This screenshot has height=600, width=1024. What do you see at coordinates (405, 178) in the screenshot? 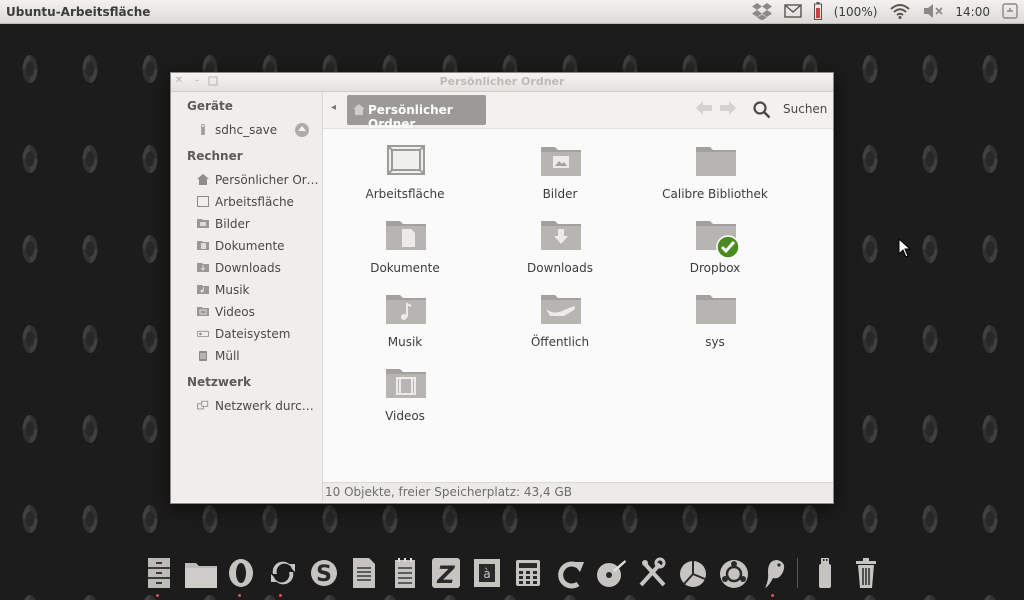
I see `file-item-desktop: Arbeitsfläche` at bounding box center [405, 178].